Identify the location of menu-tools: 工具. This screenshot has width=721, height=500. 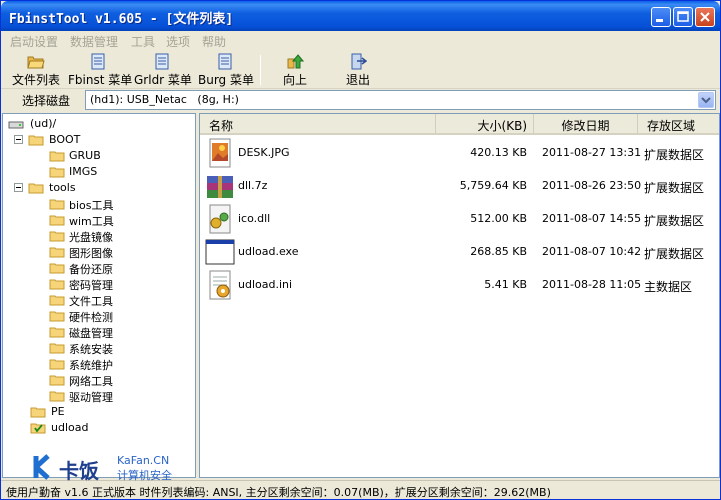
(143, 41).